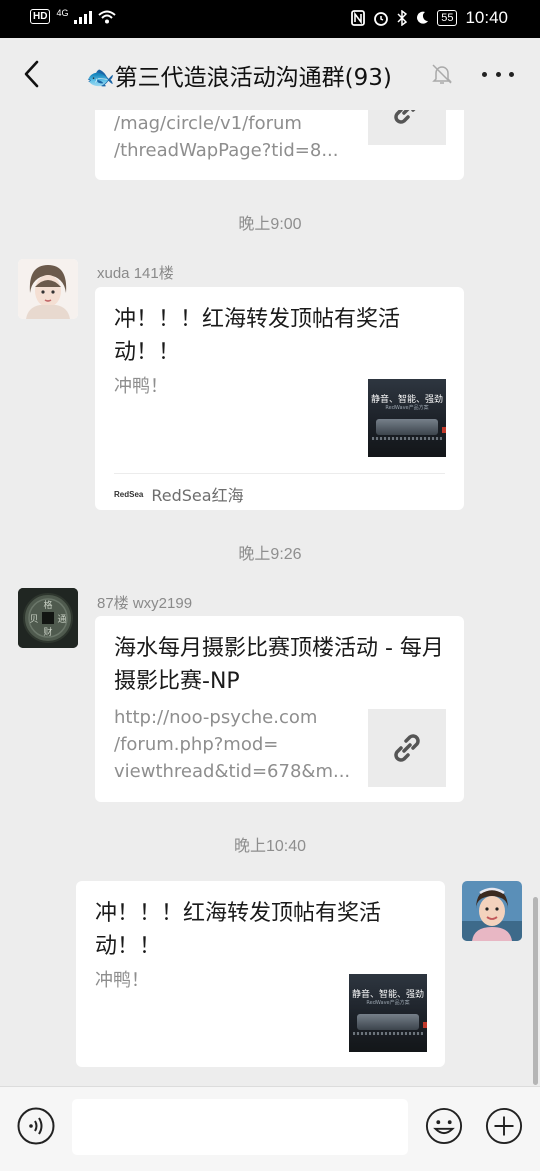  I want to click on more-functions-button, so click(504, 1126).